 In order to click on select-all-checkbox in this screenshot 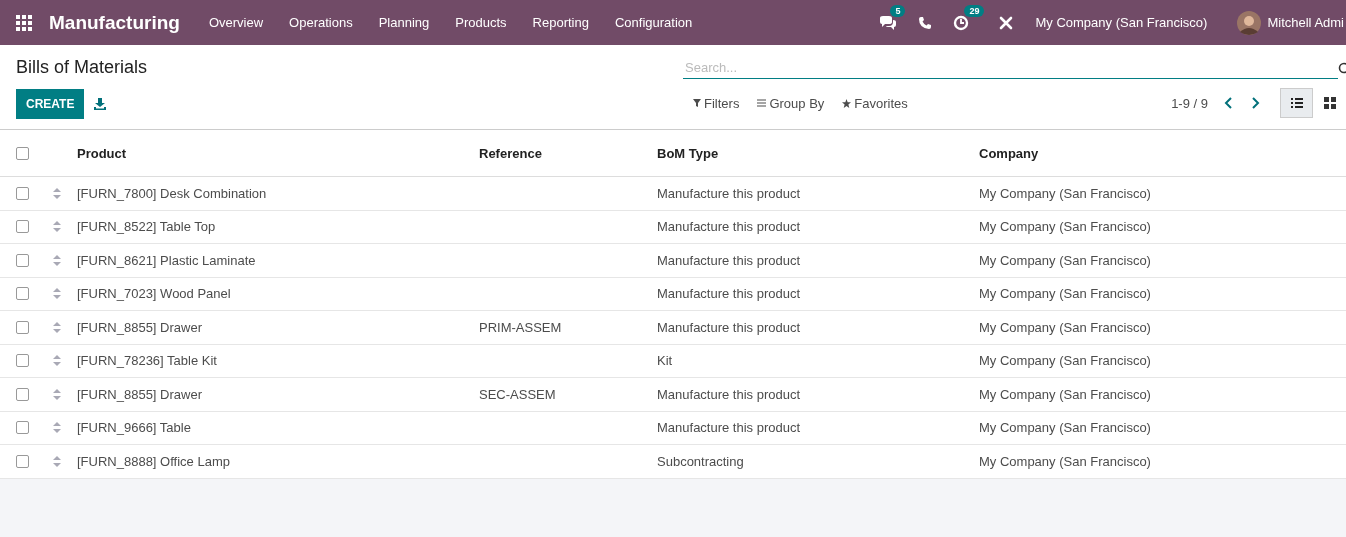, I will do `click(22, 153)`.